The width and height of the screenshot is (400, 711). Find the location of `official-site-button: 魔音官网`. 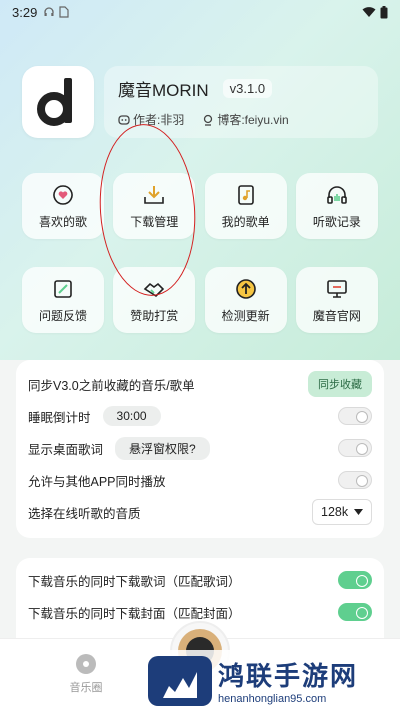

official-site-button: 魔音官网 is located at coordinates (336, 300).